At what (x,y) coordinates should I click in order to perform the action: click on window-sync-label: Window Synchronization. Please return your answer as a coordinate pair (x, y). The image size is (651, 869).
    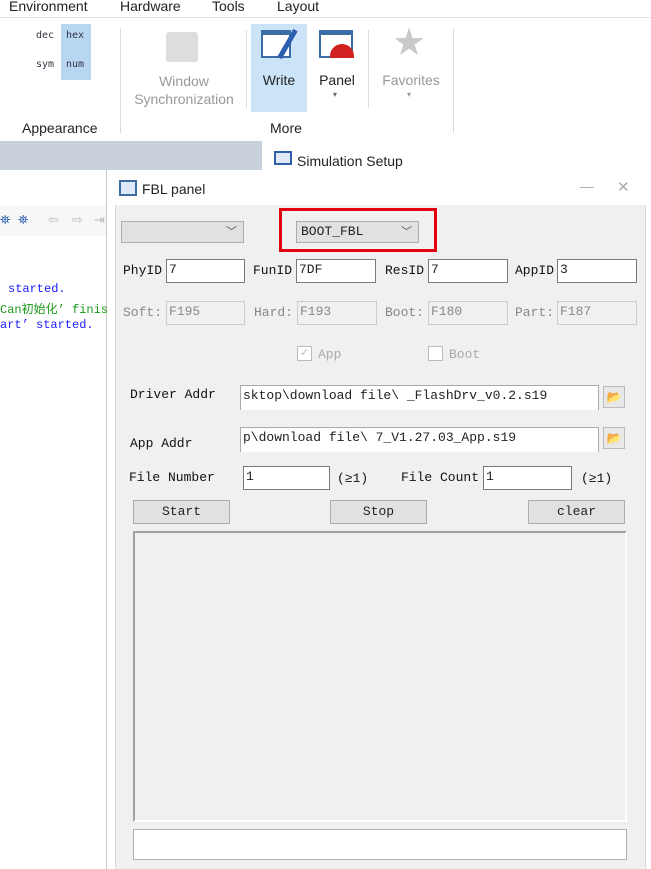
    Looking at the image, I should click on (184, 90).